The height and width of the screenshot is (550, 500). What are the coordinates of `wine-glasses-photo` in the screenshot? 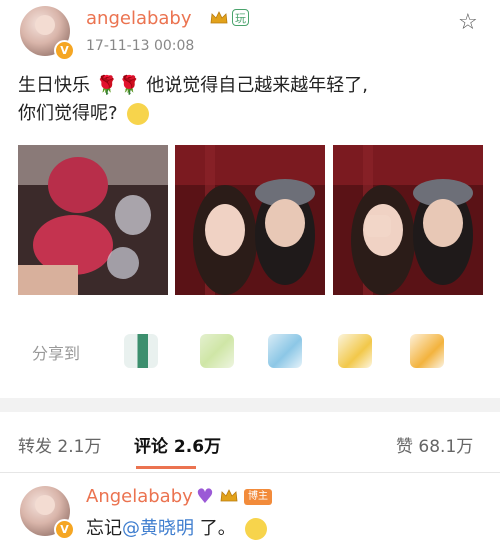 It's located at (93, 220).